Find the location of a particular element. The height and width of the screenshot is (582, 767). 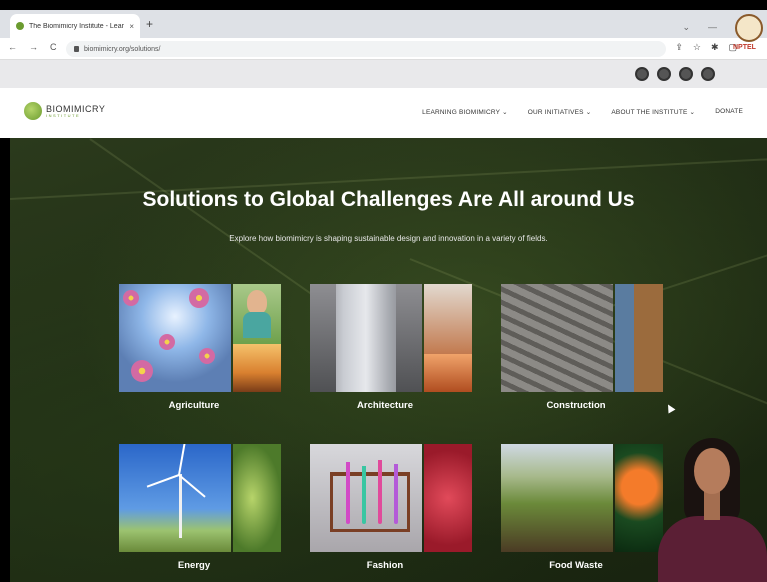

site-logo: BIOMIMICRY INSTITUTE is located at coordinates (64, 111).